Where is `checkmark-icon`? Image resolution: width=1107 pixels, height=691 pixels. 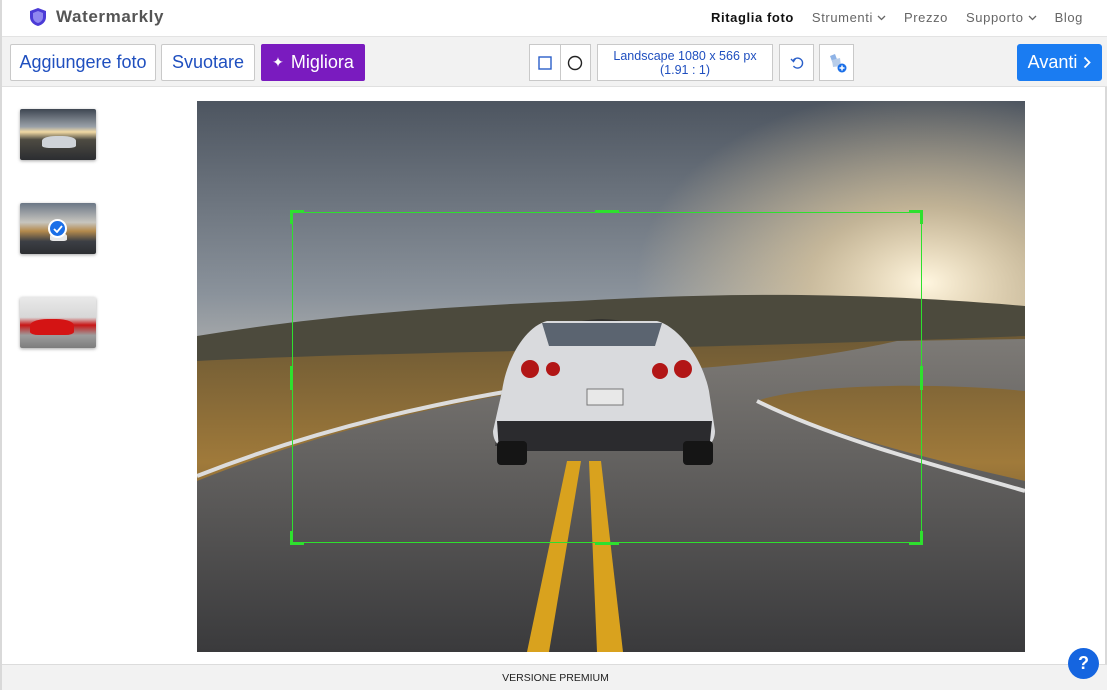
checkmark-icon is located at coordinates (57, 228).